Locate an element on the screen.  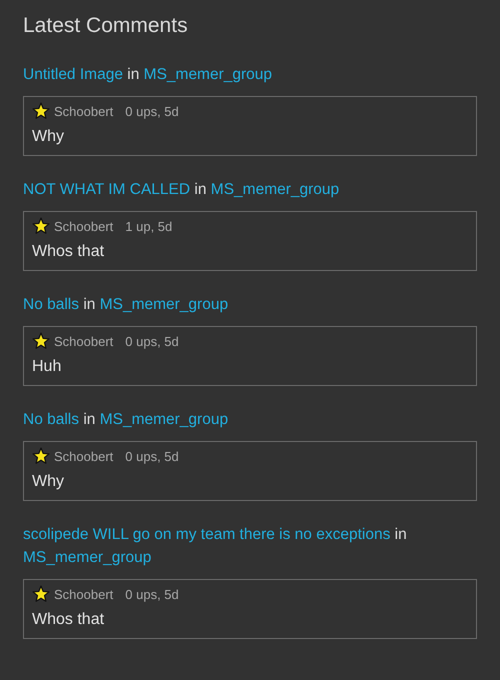
post-link: NOT WHAT IM CALLED is located at coordinates (106, 189).